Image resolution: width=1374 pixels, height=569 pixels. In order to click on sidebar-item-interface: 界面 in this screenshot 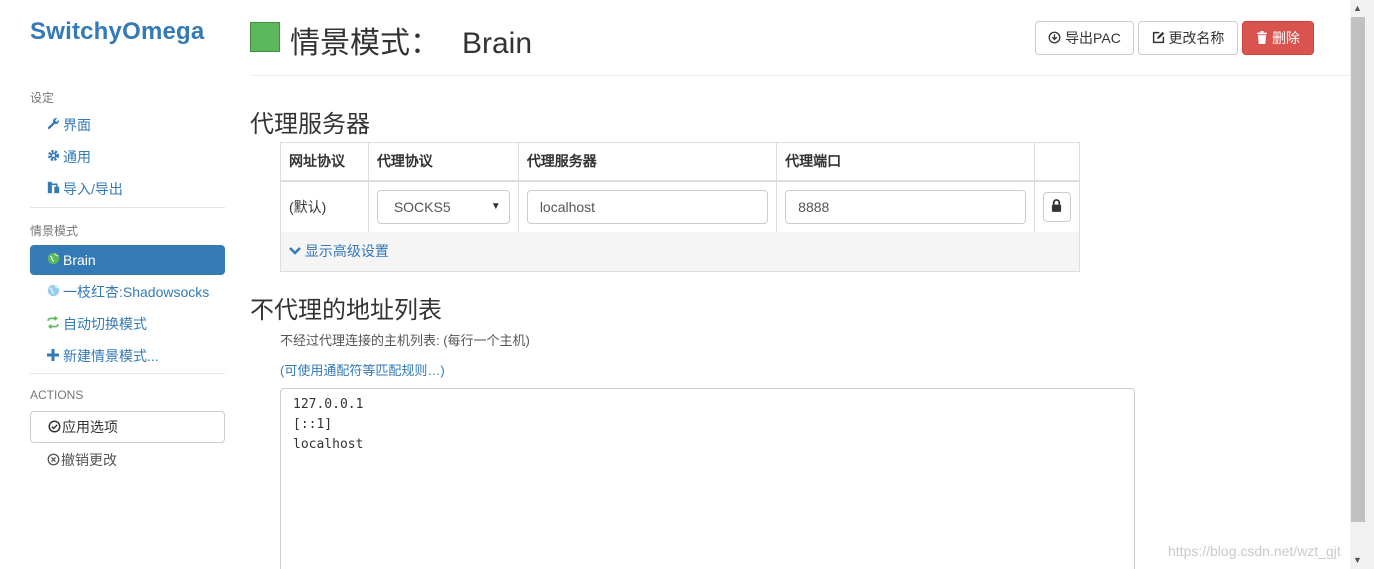, I will do `click(127, 125)`.